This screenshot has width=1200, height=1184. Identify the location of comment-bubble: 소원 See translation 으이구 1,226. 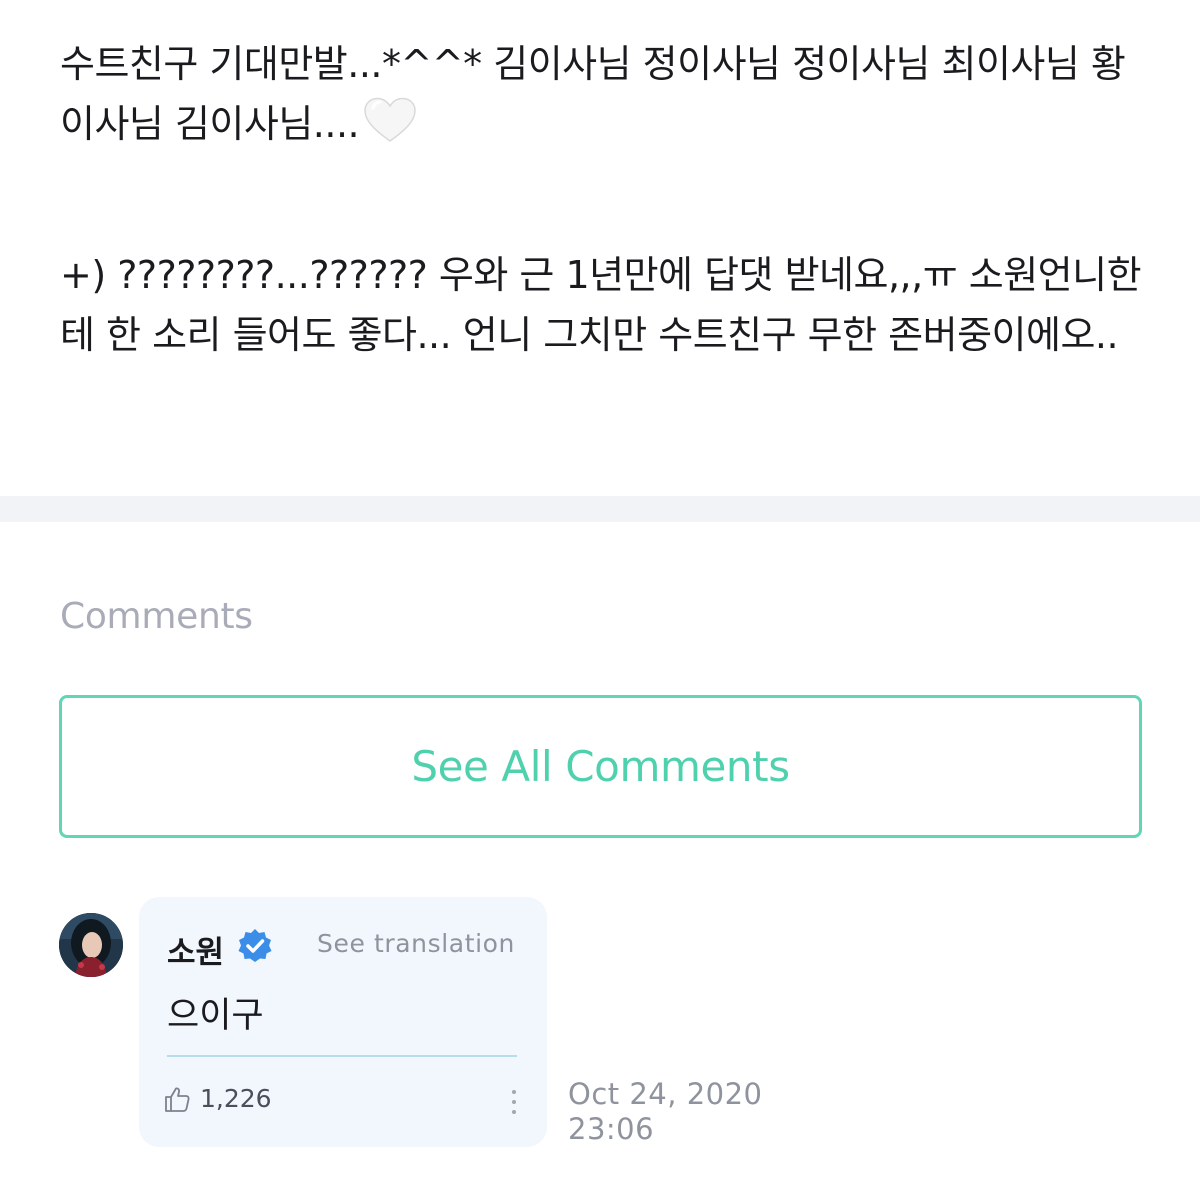
(343, 1022).